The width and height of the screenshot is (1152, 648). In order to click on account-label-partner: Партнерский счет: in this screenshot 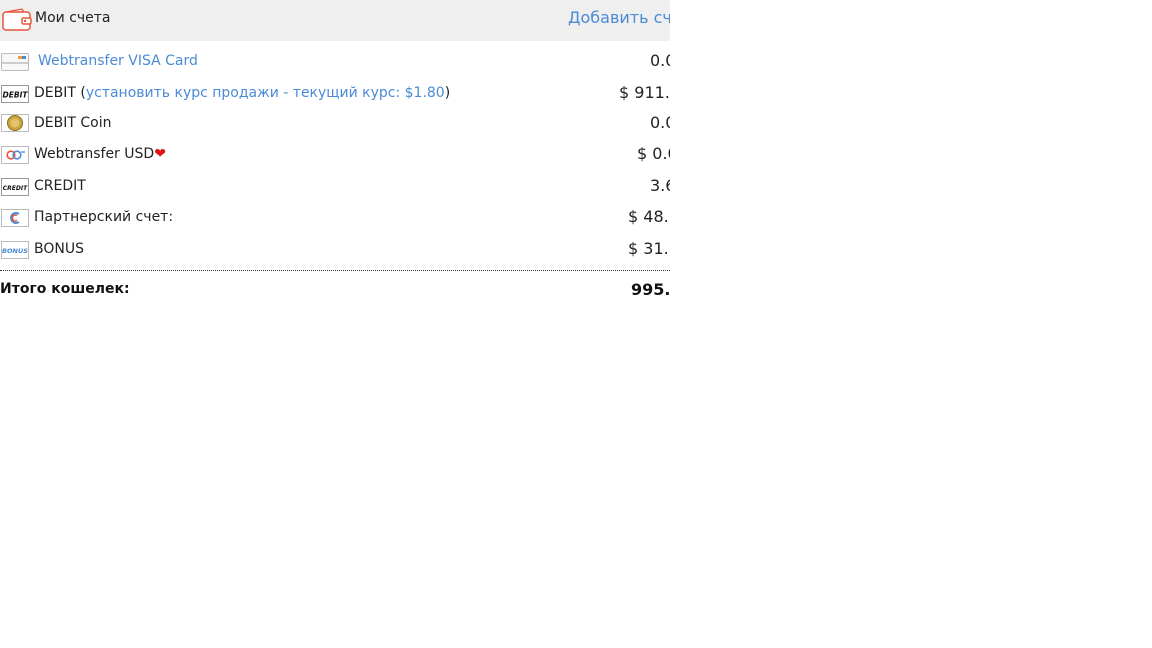, I will do `click(104, 217)`.